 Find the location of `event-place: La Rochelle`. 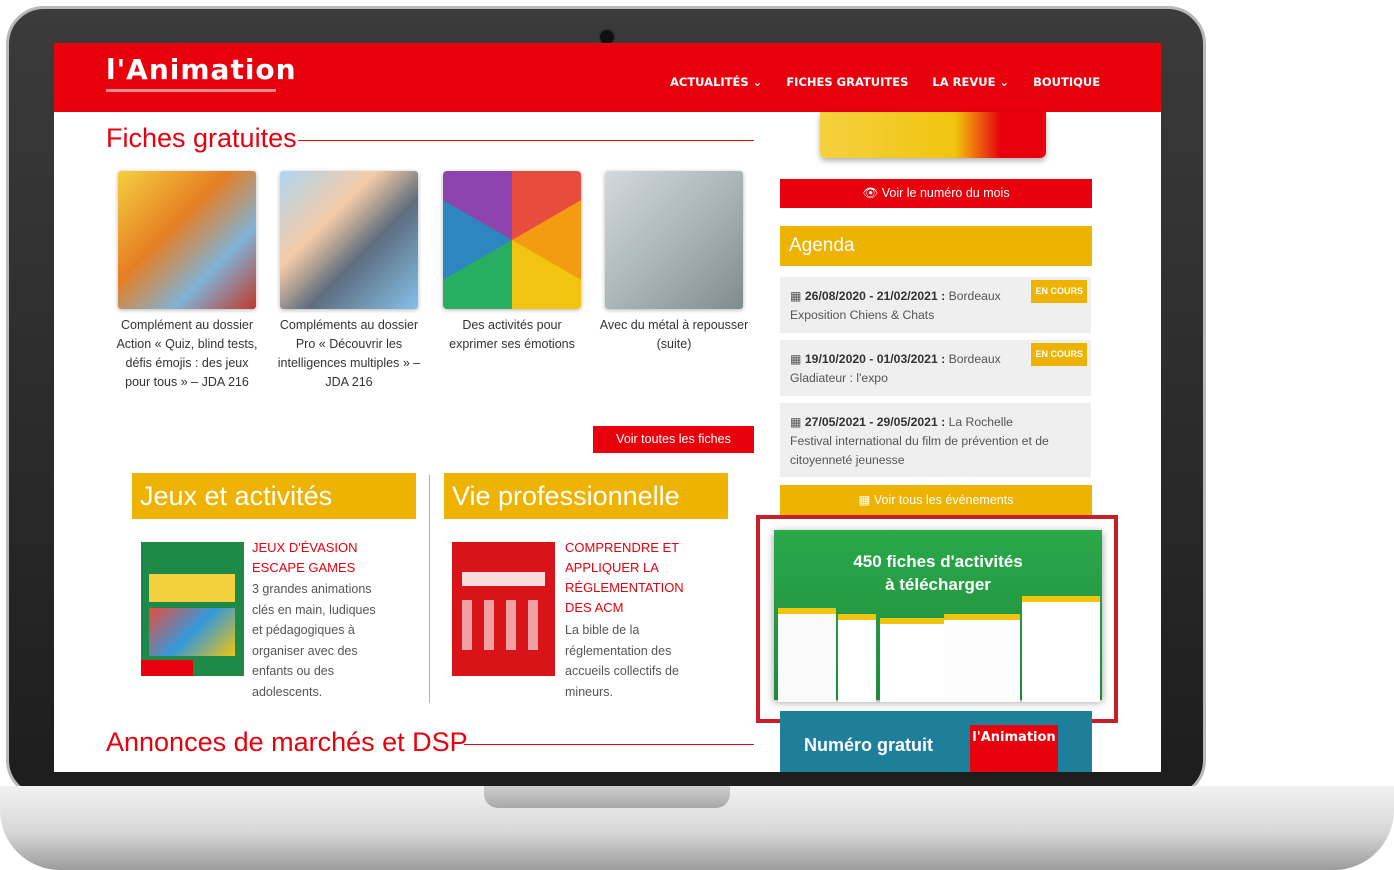

event-place: La Rochelle is located at coordinates (980, 422).